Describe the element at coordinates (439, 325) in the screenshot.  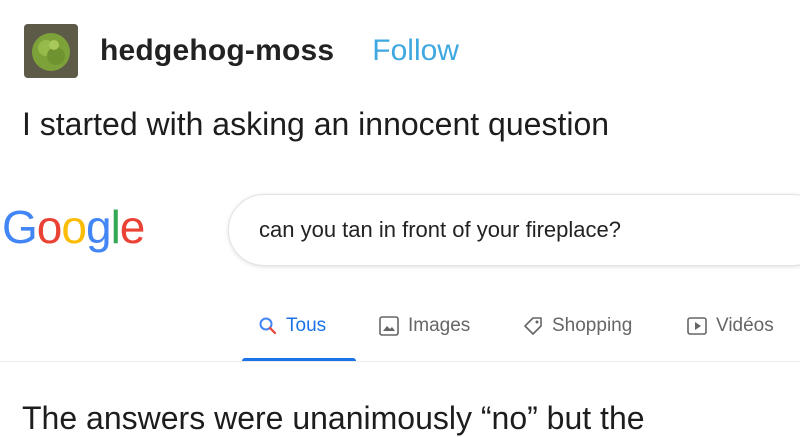
I see `tab-label: Images` at that location.